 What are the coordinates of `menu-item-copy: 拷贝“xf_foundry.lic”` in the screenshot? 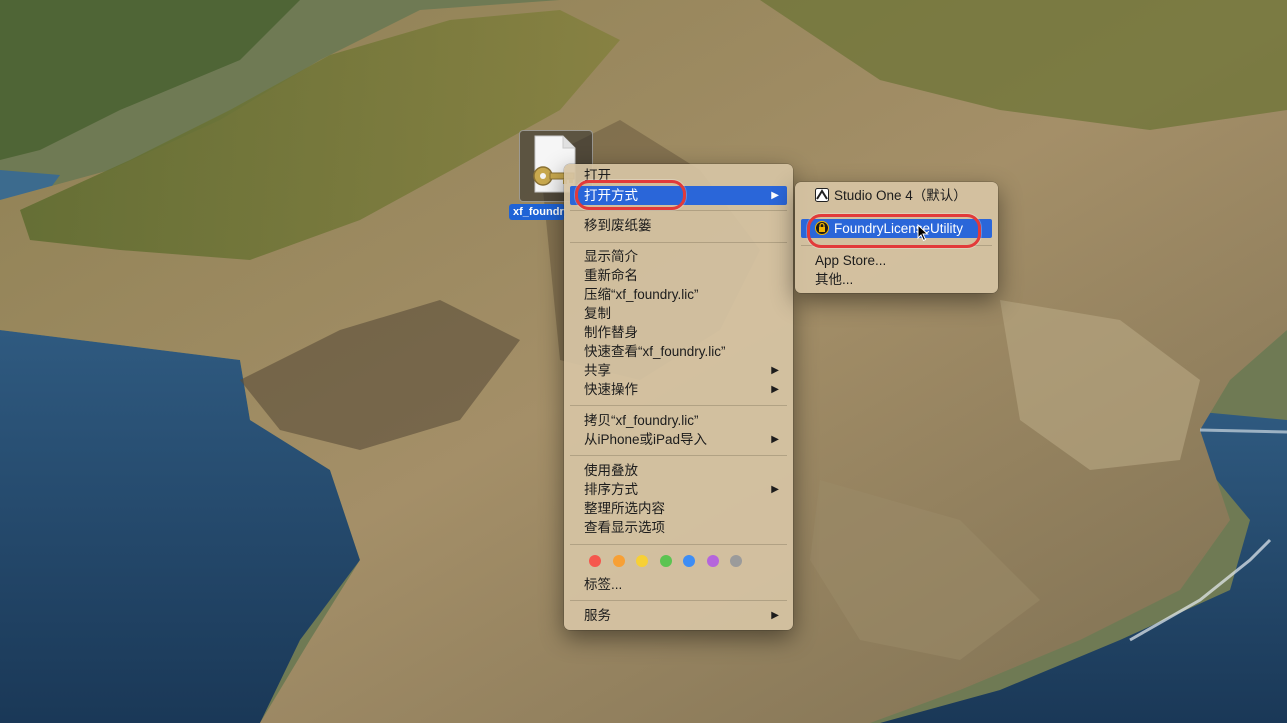 It's located at (678, 420).